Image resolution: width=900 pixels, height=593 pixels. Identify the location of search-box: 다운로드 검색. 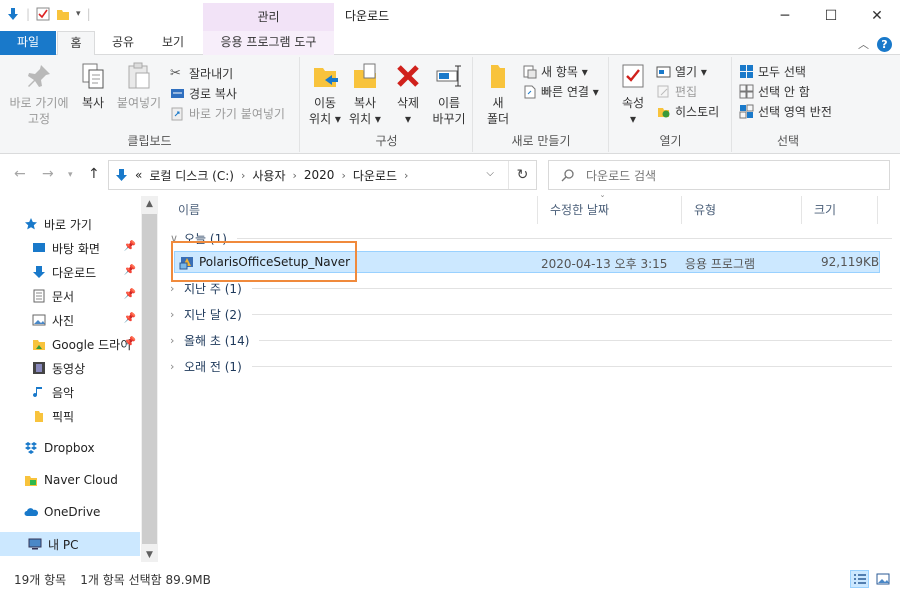
(719, 175).